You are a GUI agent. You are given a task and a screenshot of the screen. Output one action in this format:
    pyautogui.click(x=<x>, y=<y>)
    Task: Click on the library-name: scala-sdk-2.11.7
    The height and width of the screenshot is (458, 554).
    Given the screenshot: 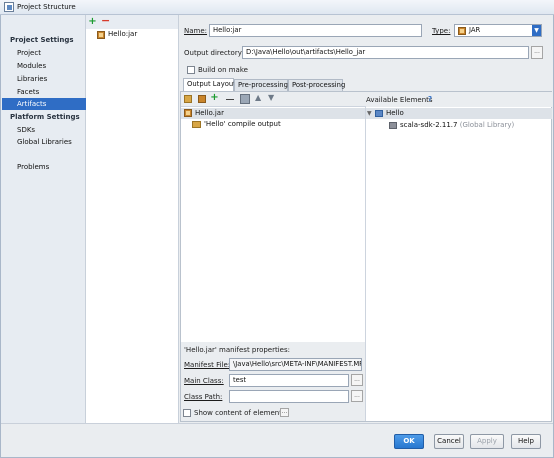 What is the action you would take?
    pyautogui.click(x=429, y=125)
    